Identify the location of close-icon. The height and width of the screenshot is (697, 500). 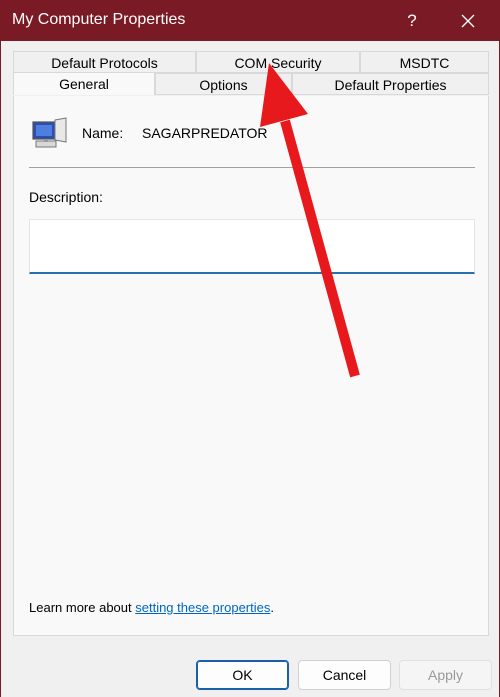
(468, 21).